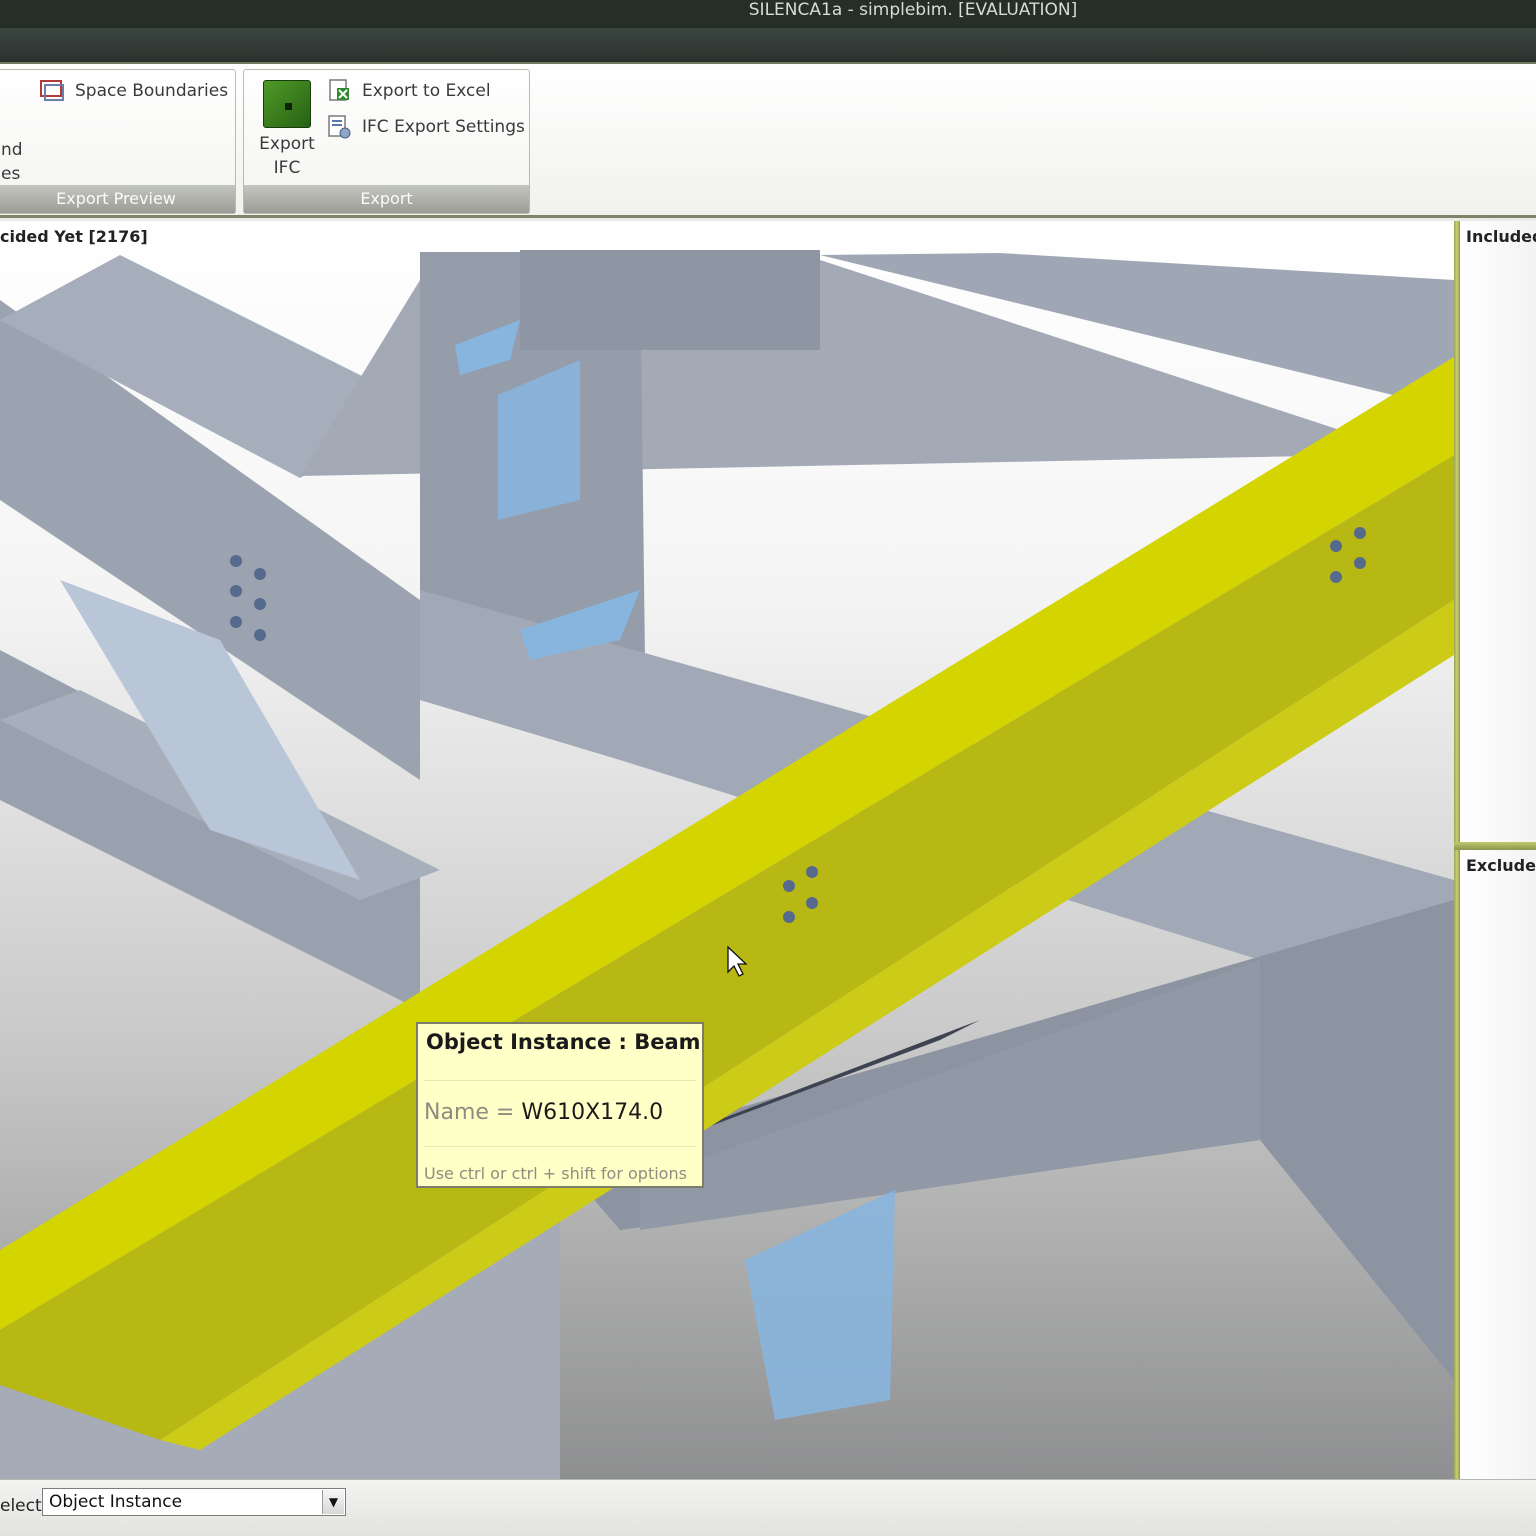 The height and width of the screenshot is (1536, 1536). Describe the element at coordinates (74, 236) in the screenshot. I see `viewport-title: cided Yet [2176]` at that location.